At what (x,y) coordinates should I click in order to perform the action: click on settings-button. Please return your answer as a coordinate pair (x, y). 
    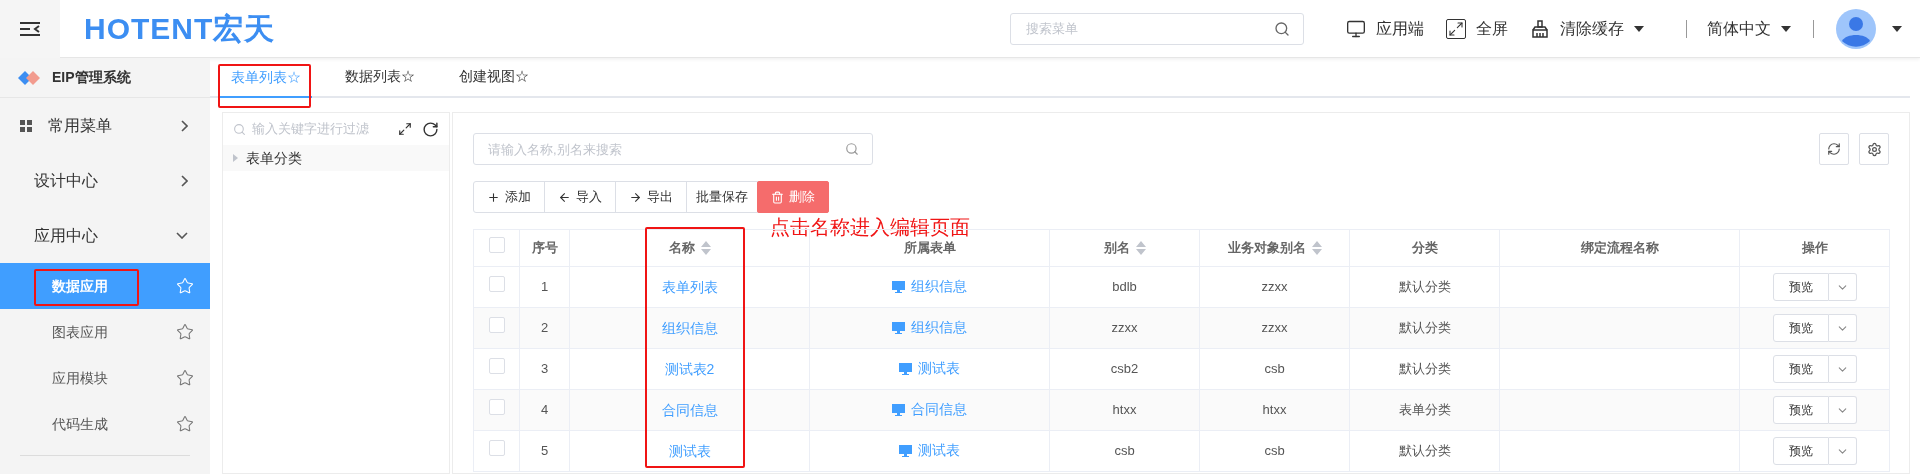
    Looking at the image, I should click on (1874, 149).